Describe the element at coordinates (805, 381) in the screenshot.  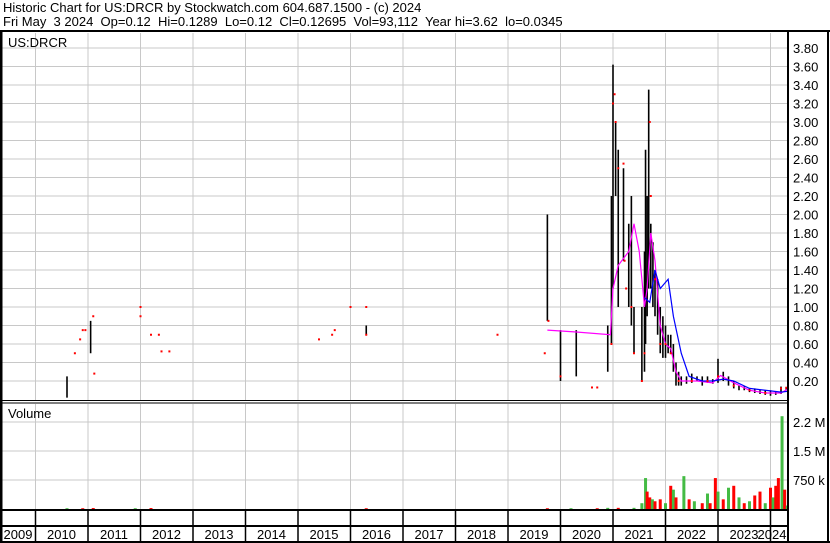
I see `price-tick-label: 0.20` at that location.